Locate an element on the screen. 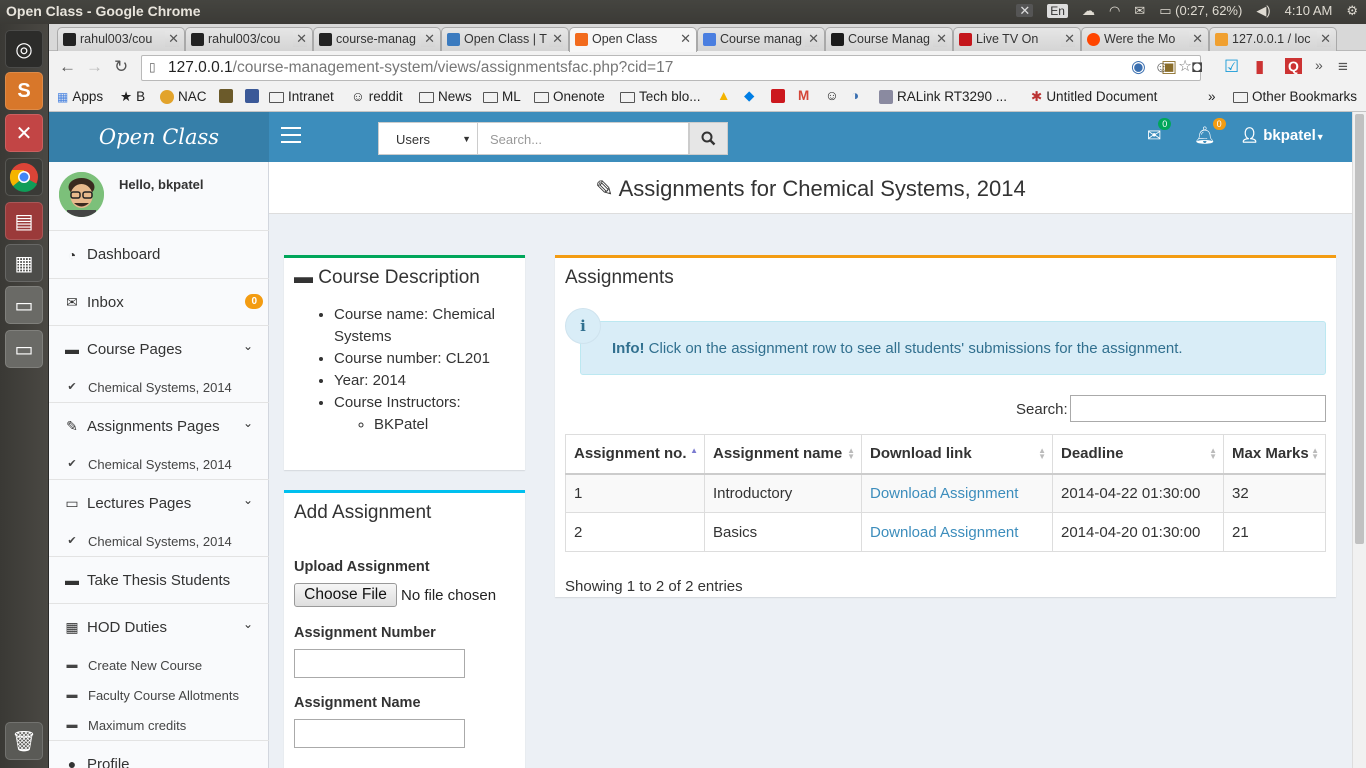 The width and height of the screenshot is (1366, 768). workspace-switcher-icon: ▦ is located at coordinates (24, 263).